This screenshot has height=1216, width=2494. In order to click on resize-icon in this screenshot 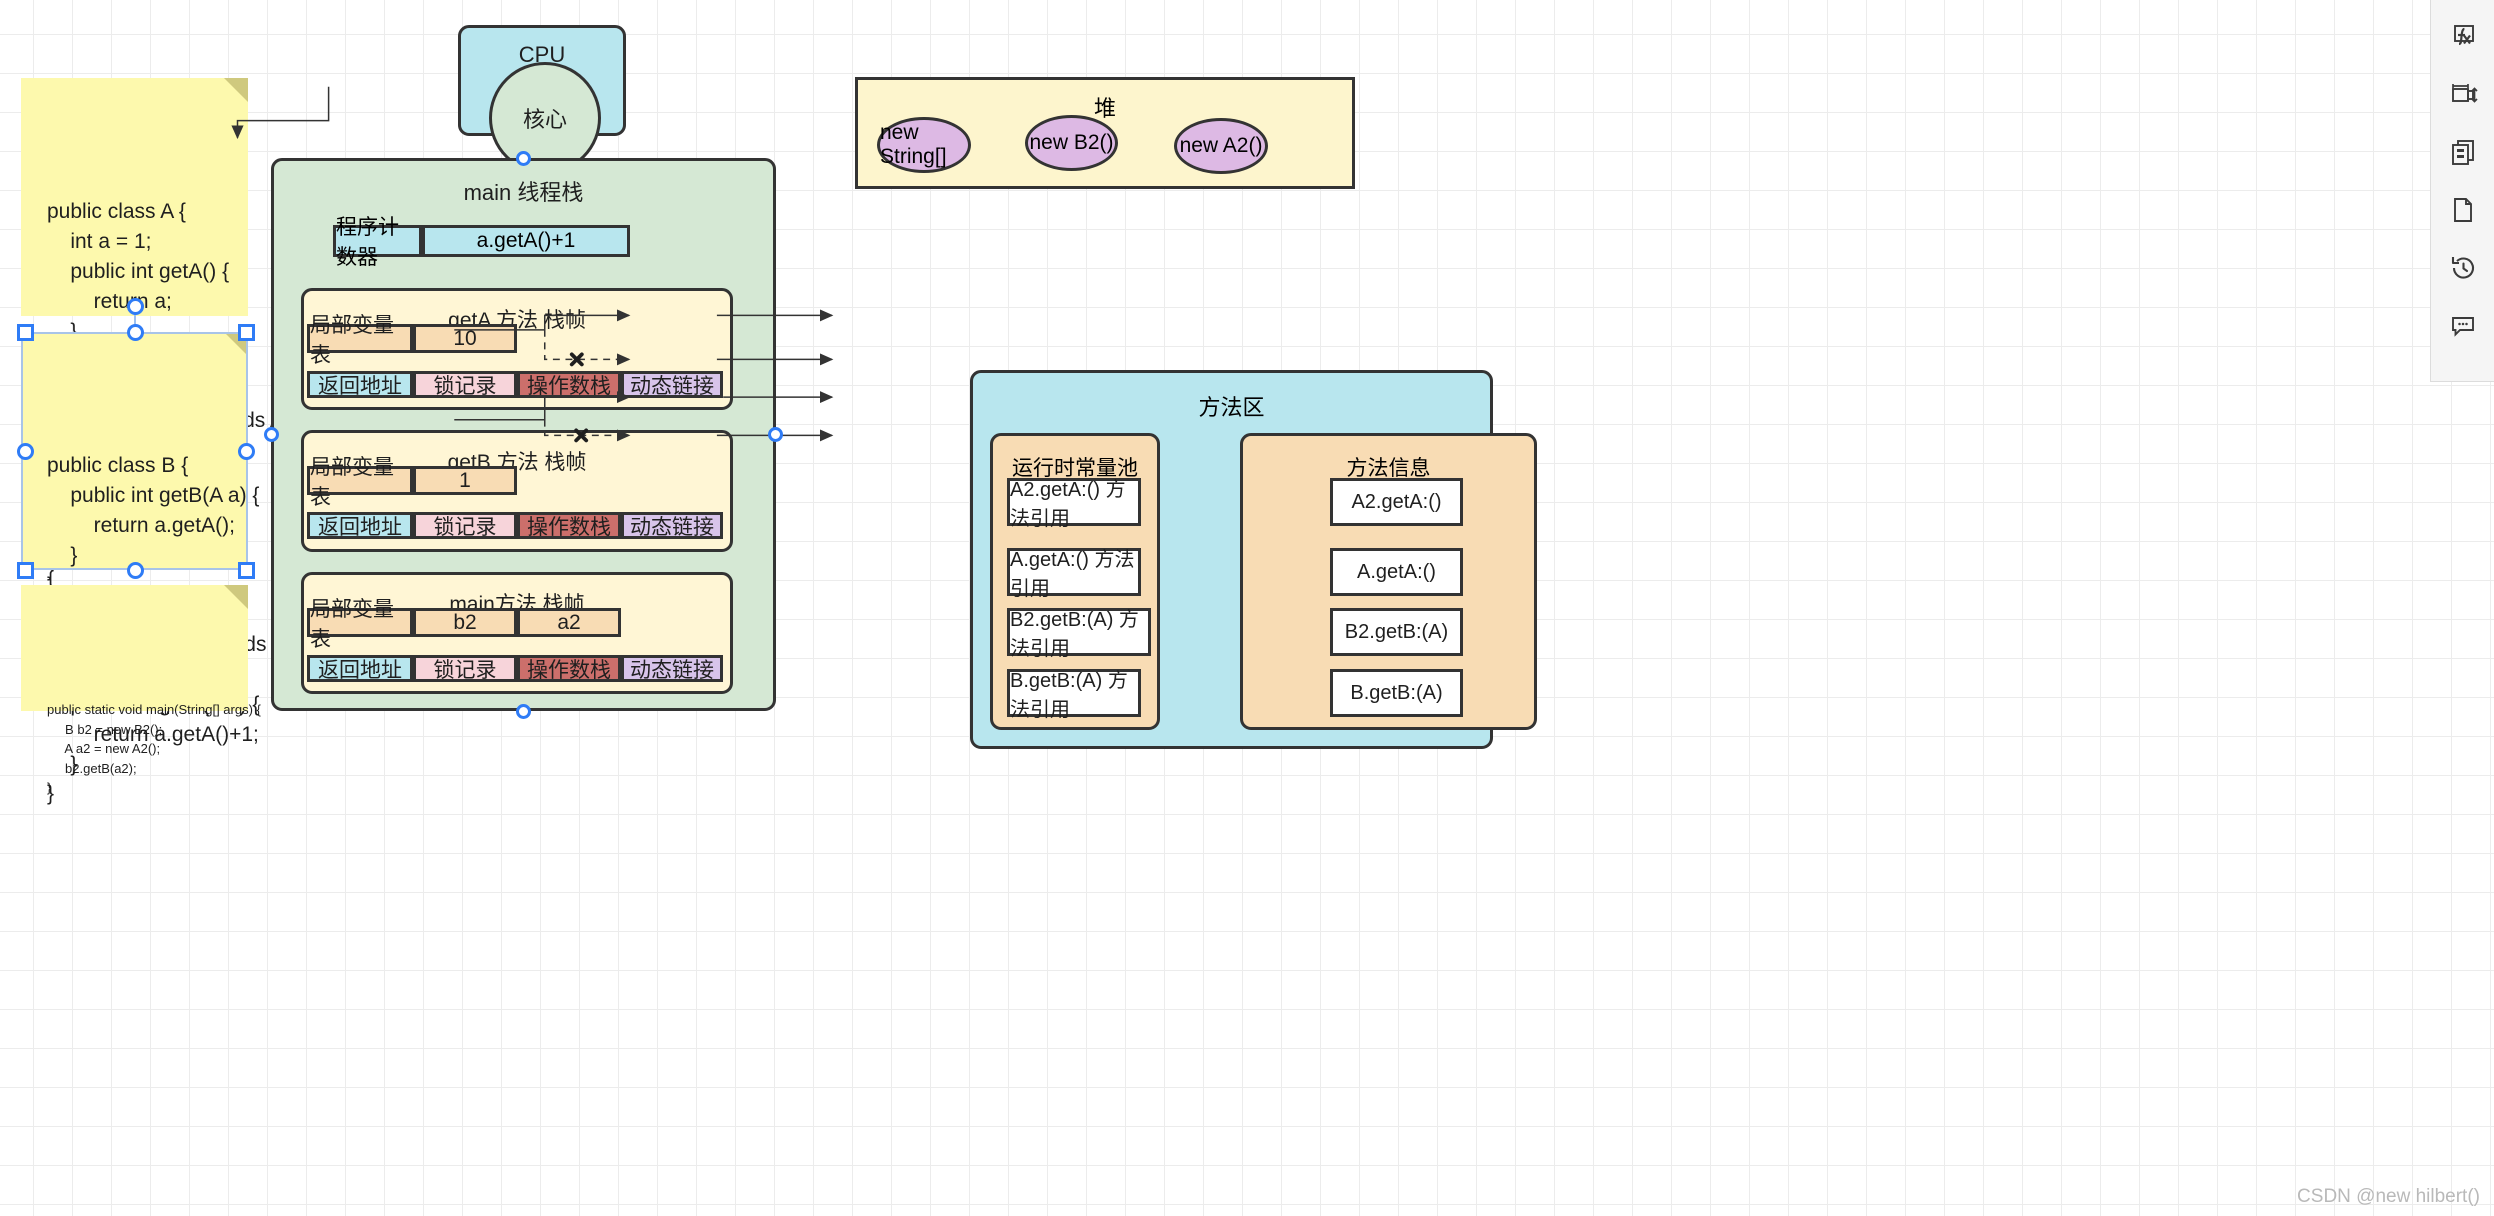, I will do `click(2463, 94)`.